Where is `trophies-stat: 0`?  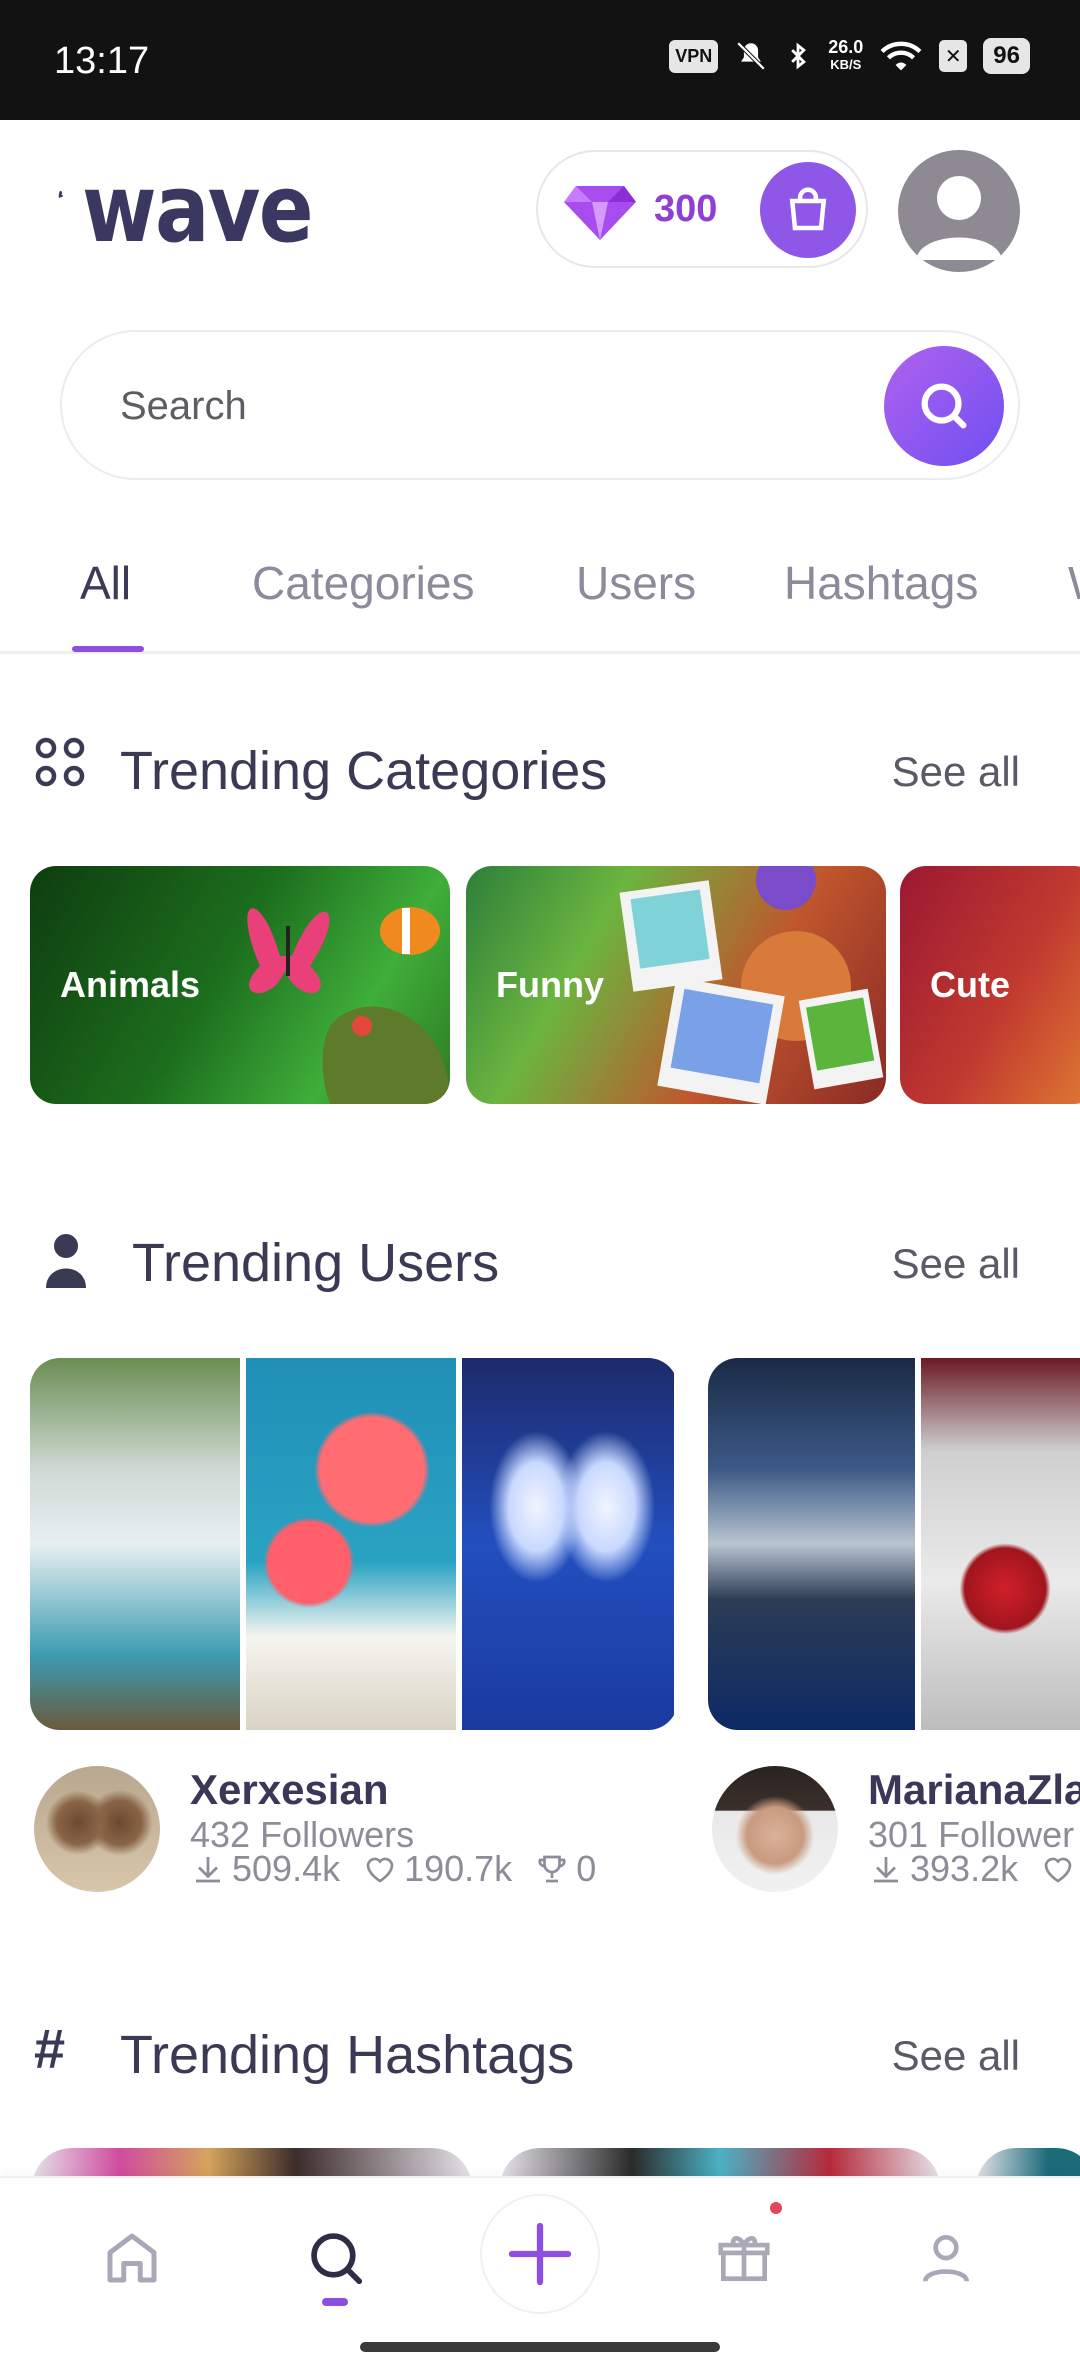 trophies-stat: 0 is located at coordinates (565, 1869).